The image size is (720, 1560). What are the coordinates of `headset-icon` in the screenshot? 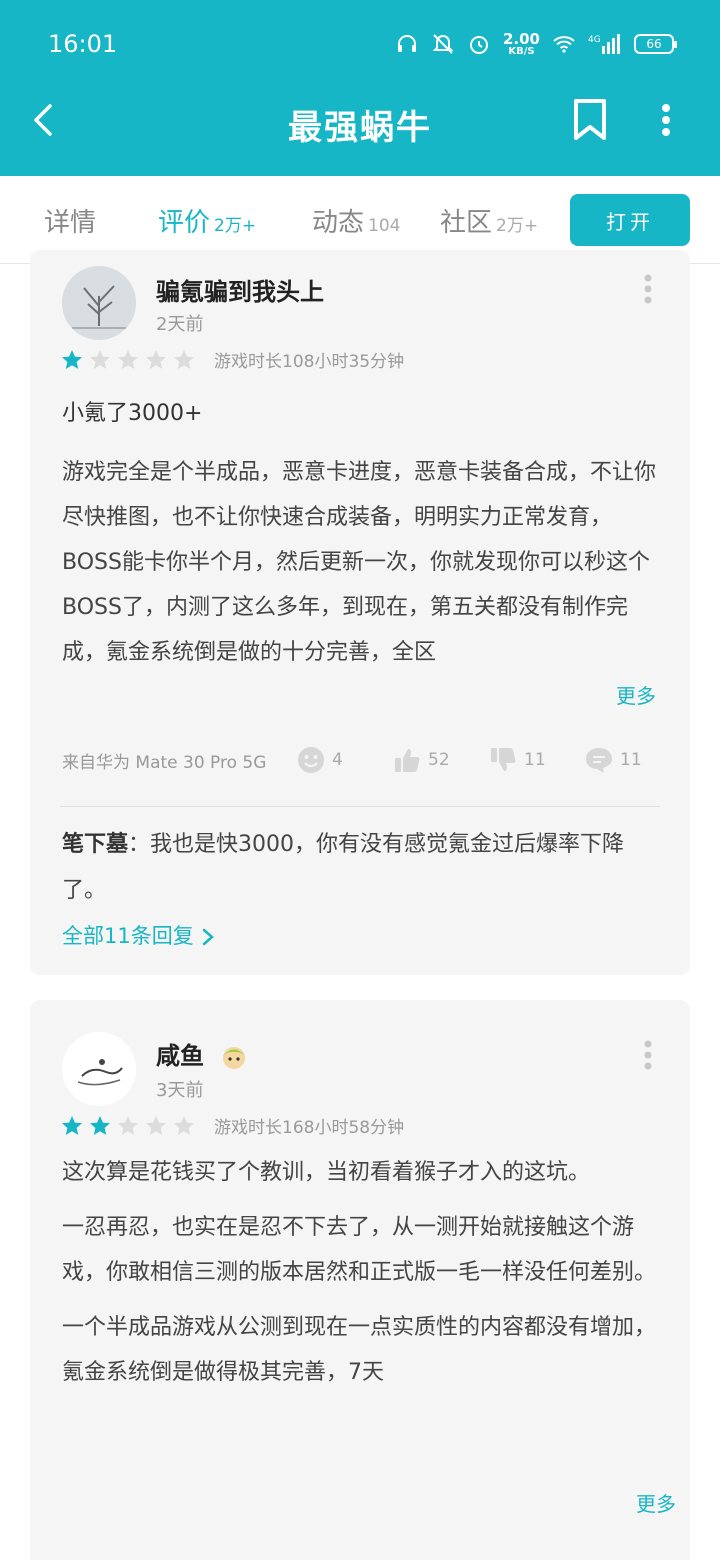 It's located at (407, 44).